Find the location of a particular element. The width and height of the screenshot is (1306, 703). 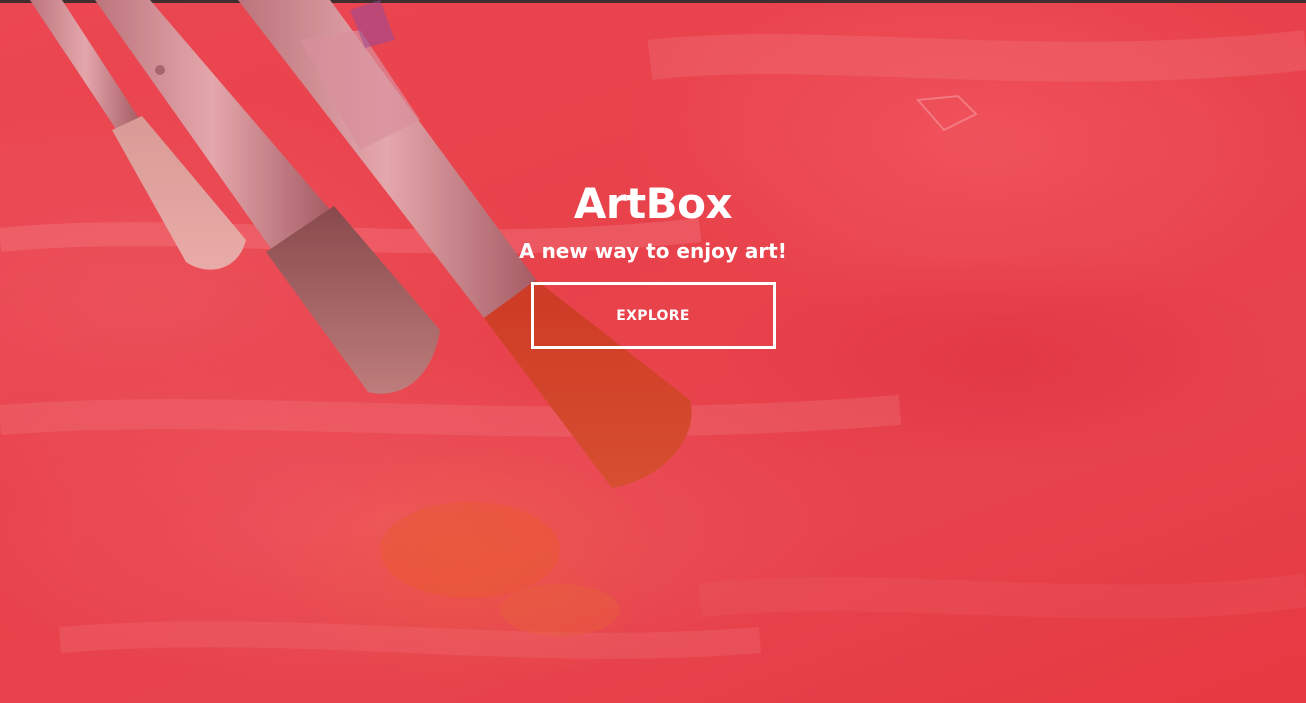

explore-button: EXPLORE is located at coordinates (653, 315).